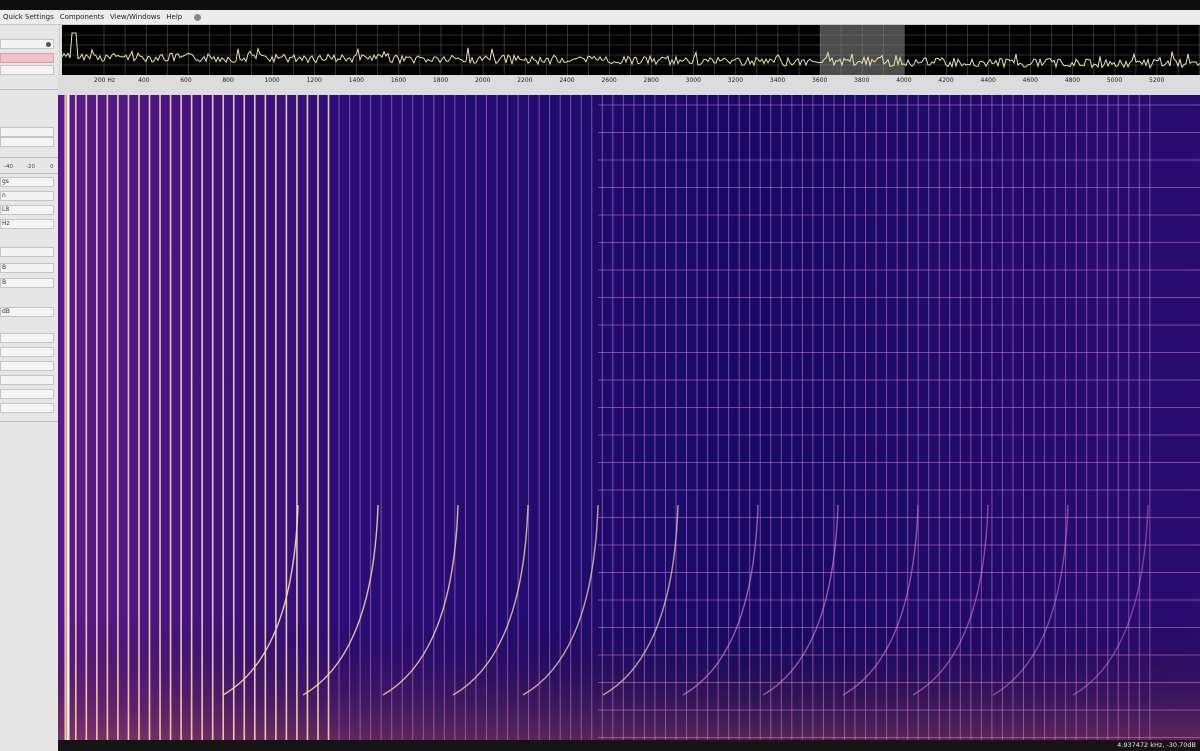 The width and height of the screenshot is (1200, 751). I want to click on field-label: gs, so click(5, 181).